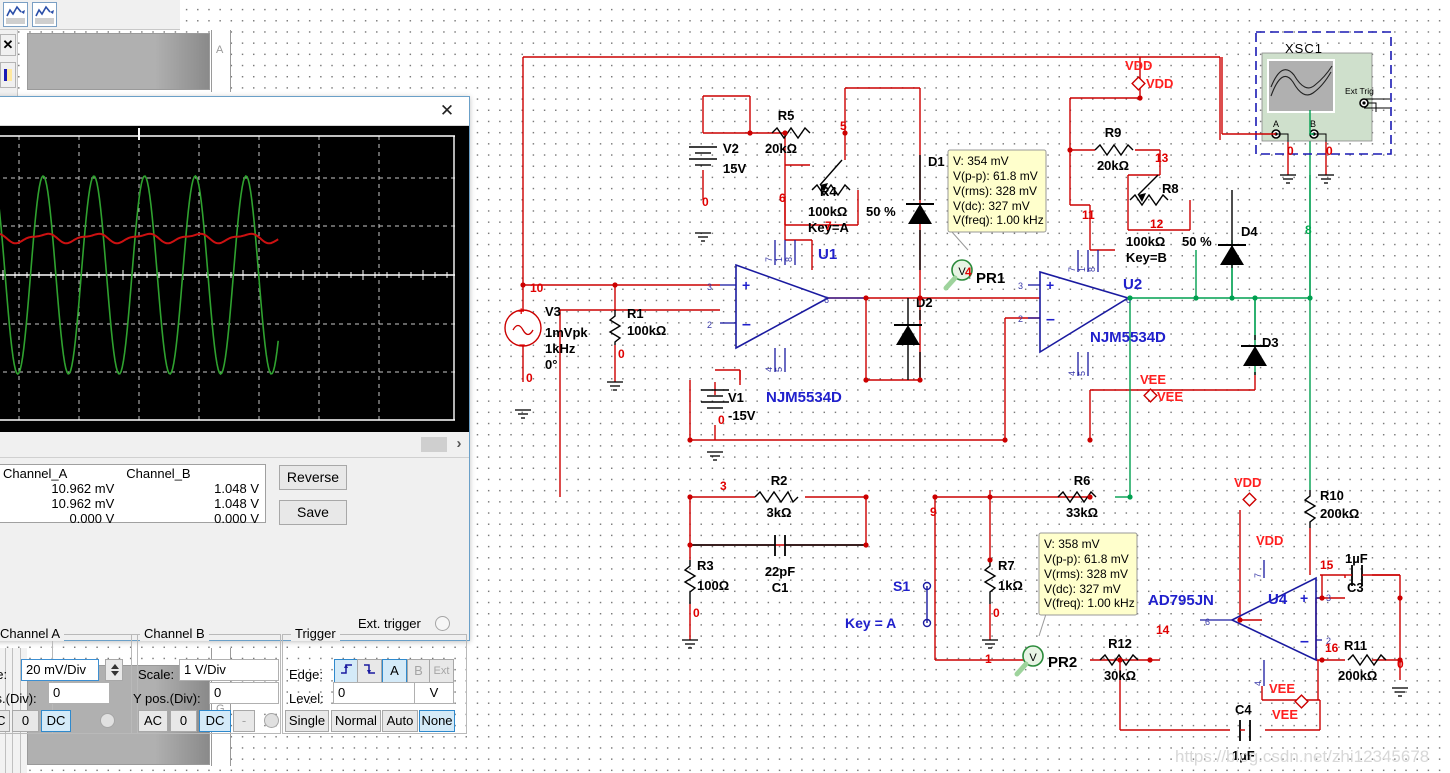 Image resolution: width=1450 pixels, height=773 pixels. What do you see at coordinates (1092, 269) in the screenshot?
I see `svg-text: 8` at bounding box center [1092, 269].